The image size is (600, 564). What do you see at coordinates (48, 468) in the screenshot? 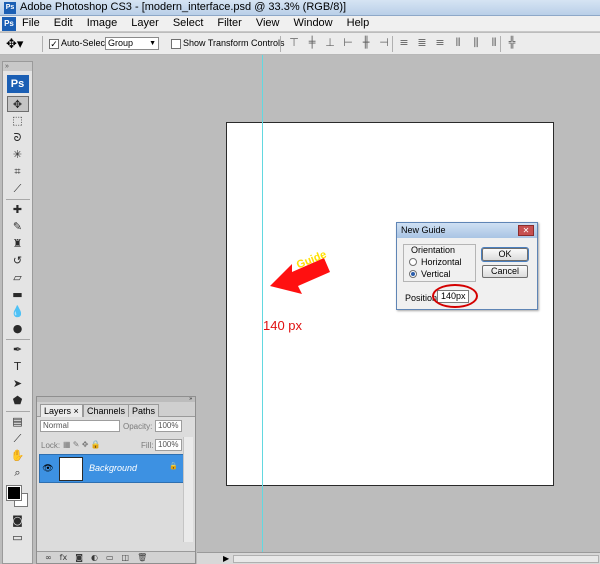
I see `eye-icon: 👁` at bounding box center [48, 468].